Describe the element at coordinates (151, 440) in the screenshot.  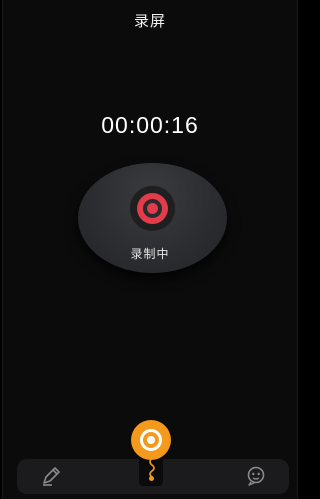
I see `screen-record-fab-icon` at that location.